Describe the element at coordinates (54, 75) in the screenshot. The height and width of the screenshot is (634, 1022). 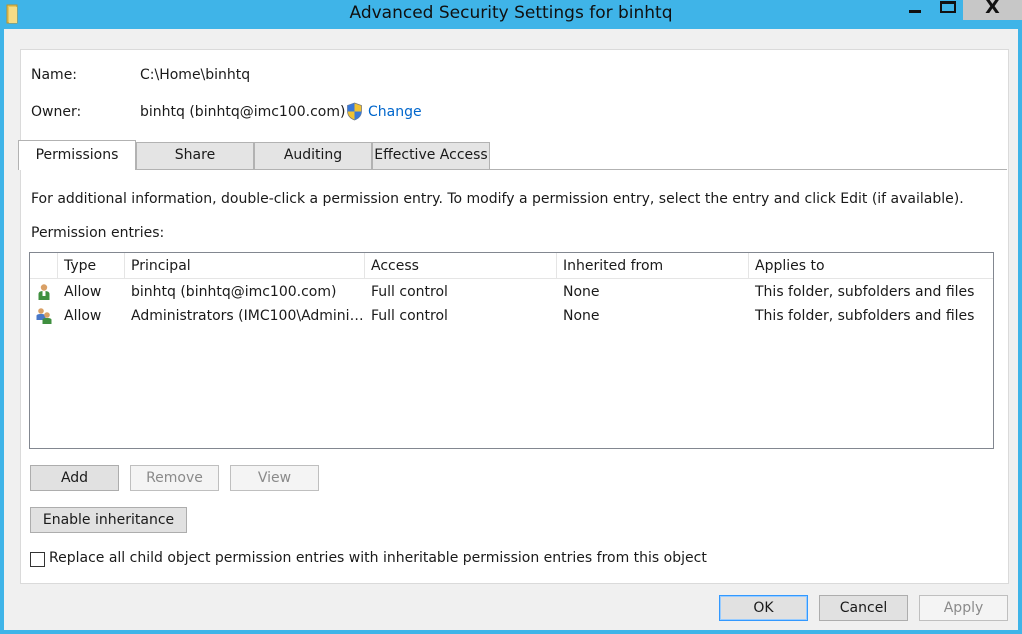
I see `name-label: Name:` at that location.